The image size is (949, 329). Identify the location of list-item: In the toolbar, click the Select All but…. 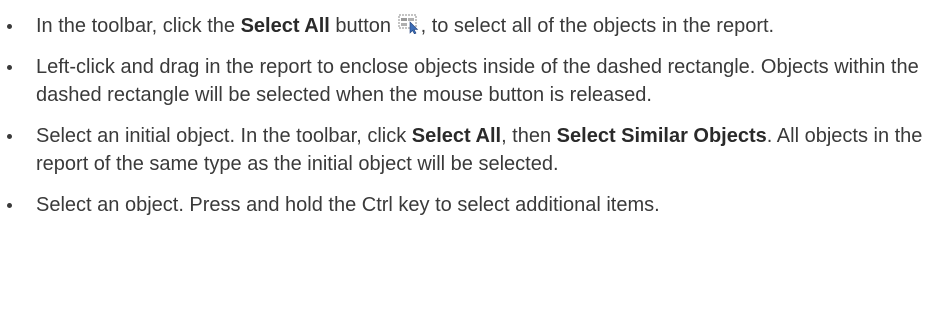
(474, 26).